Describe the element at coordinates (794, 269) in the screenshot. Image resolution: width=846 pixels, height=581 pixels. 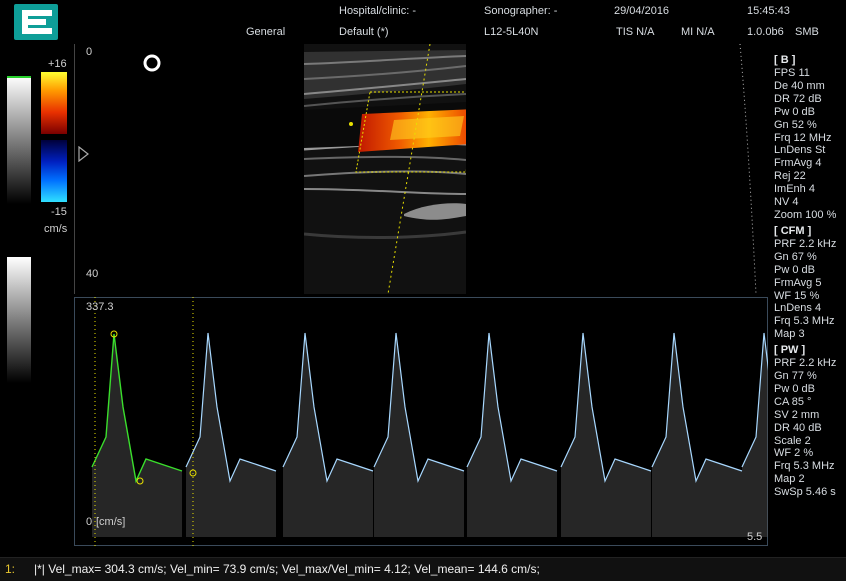
I see `param-cfm-2: Pw 0 dB` at that location.